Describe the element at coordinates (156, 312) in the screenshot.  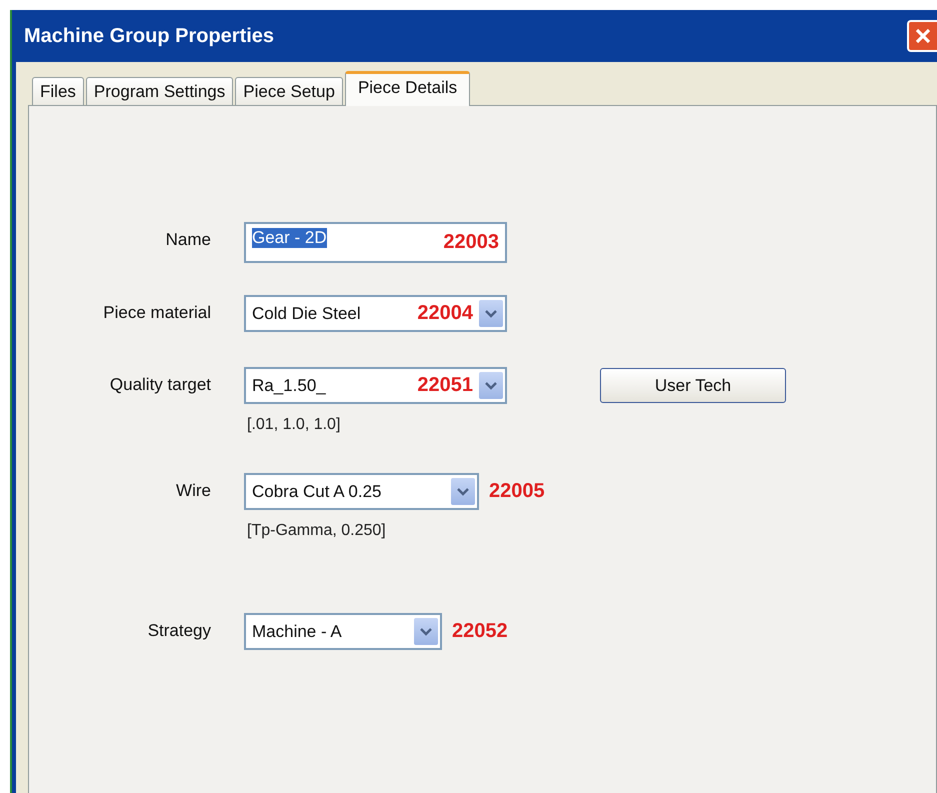
I see `field-label: Piece material` at that location.